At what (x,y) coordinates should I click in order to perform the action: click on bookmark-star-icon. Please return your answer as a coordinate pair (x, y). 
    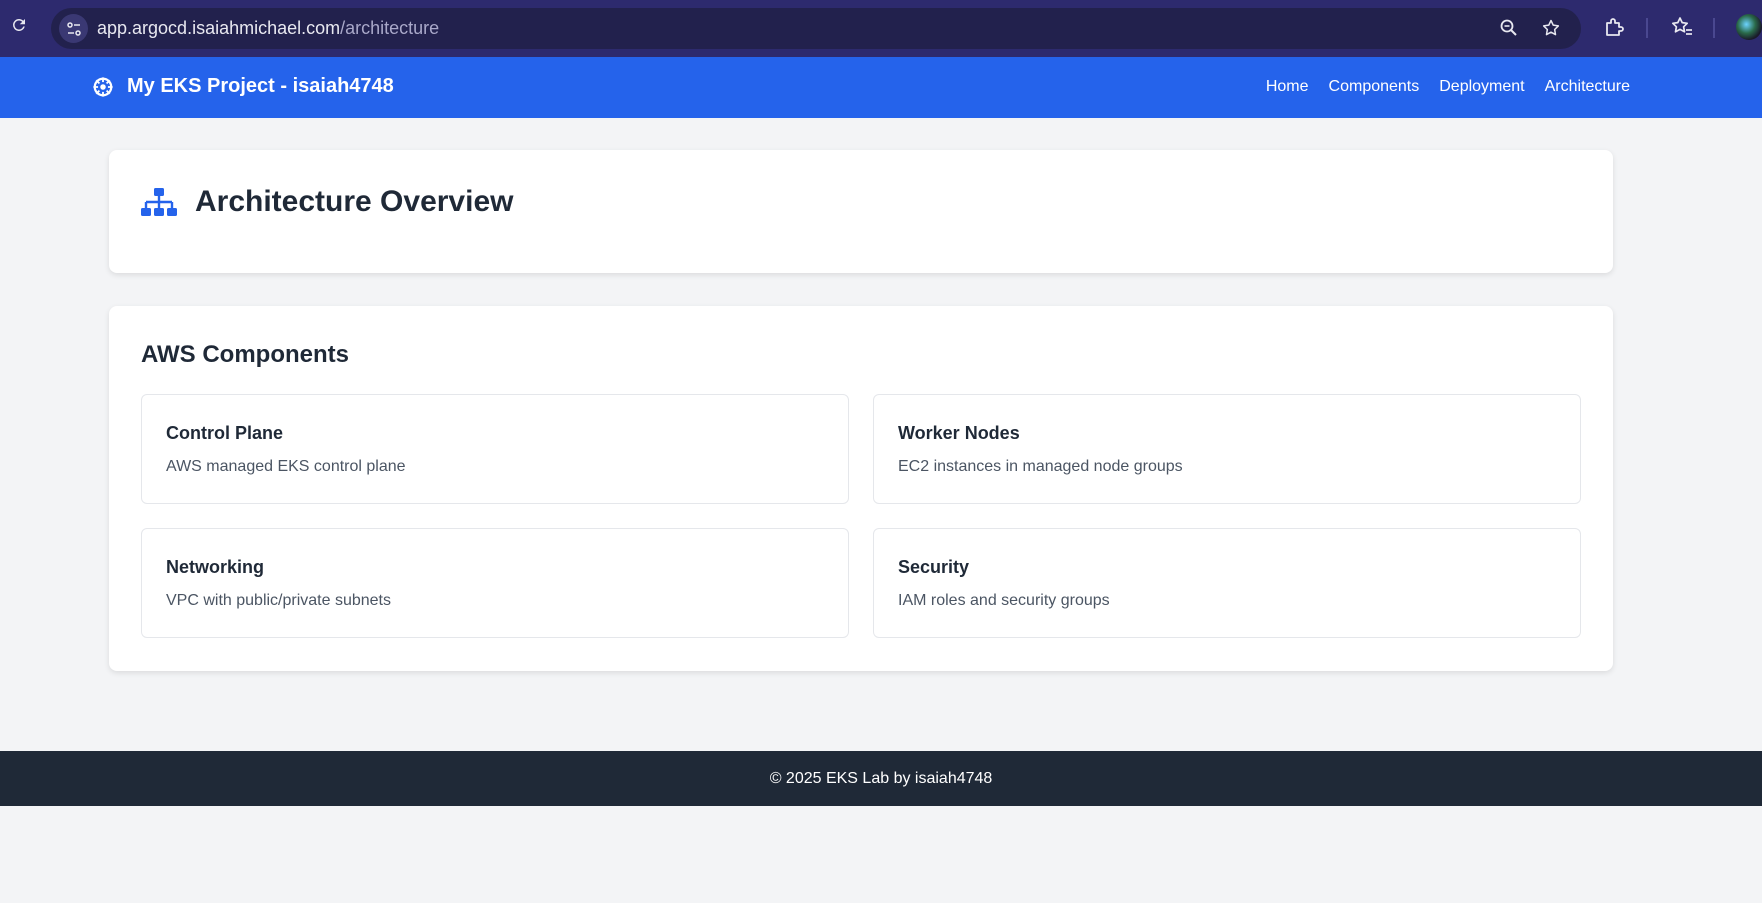
    Looking at the image, I should click on (1551, 30).